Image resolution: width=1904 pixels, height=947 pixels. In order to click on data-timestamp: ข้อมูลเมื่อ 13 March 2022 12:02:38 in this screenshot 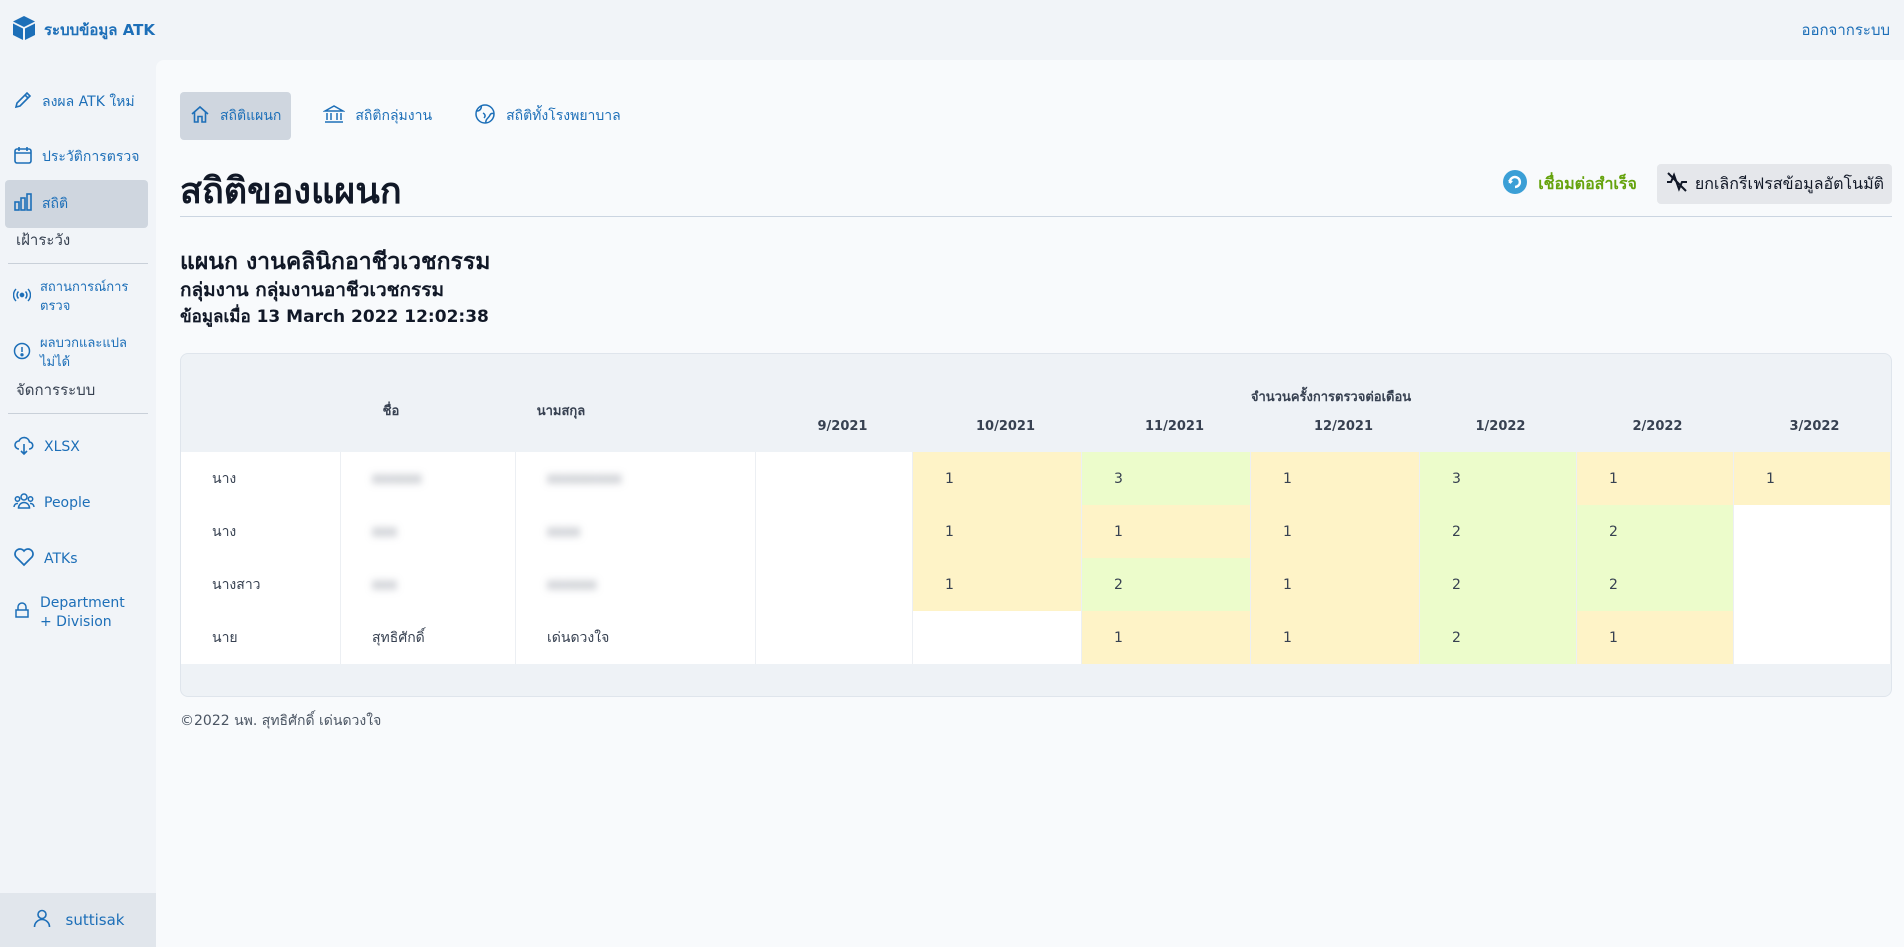, I will do `click(334, 317)`.